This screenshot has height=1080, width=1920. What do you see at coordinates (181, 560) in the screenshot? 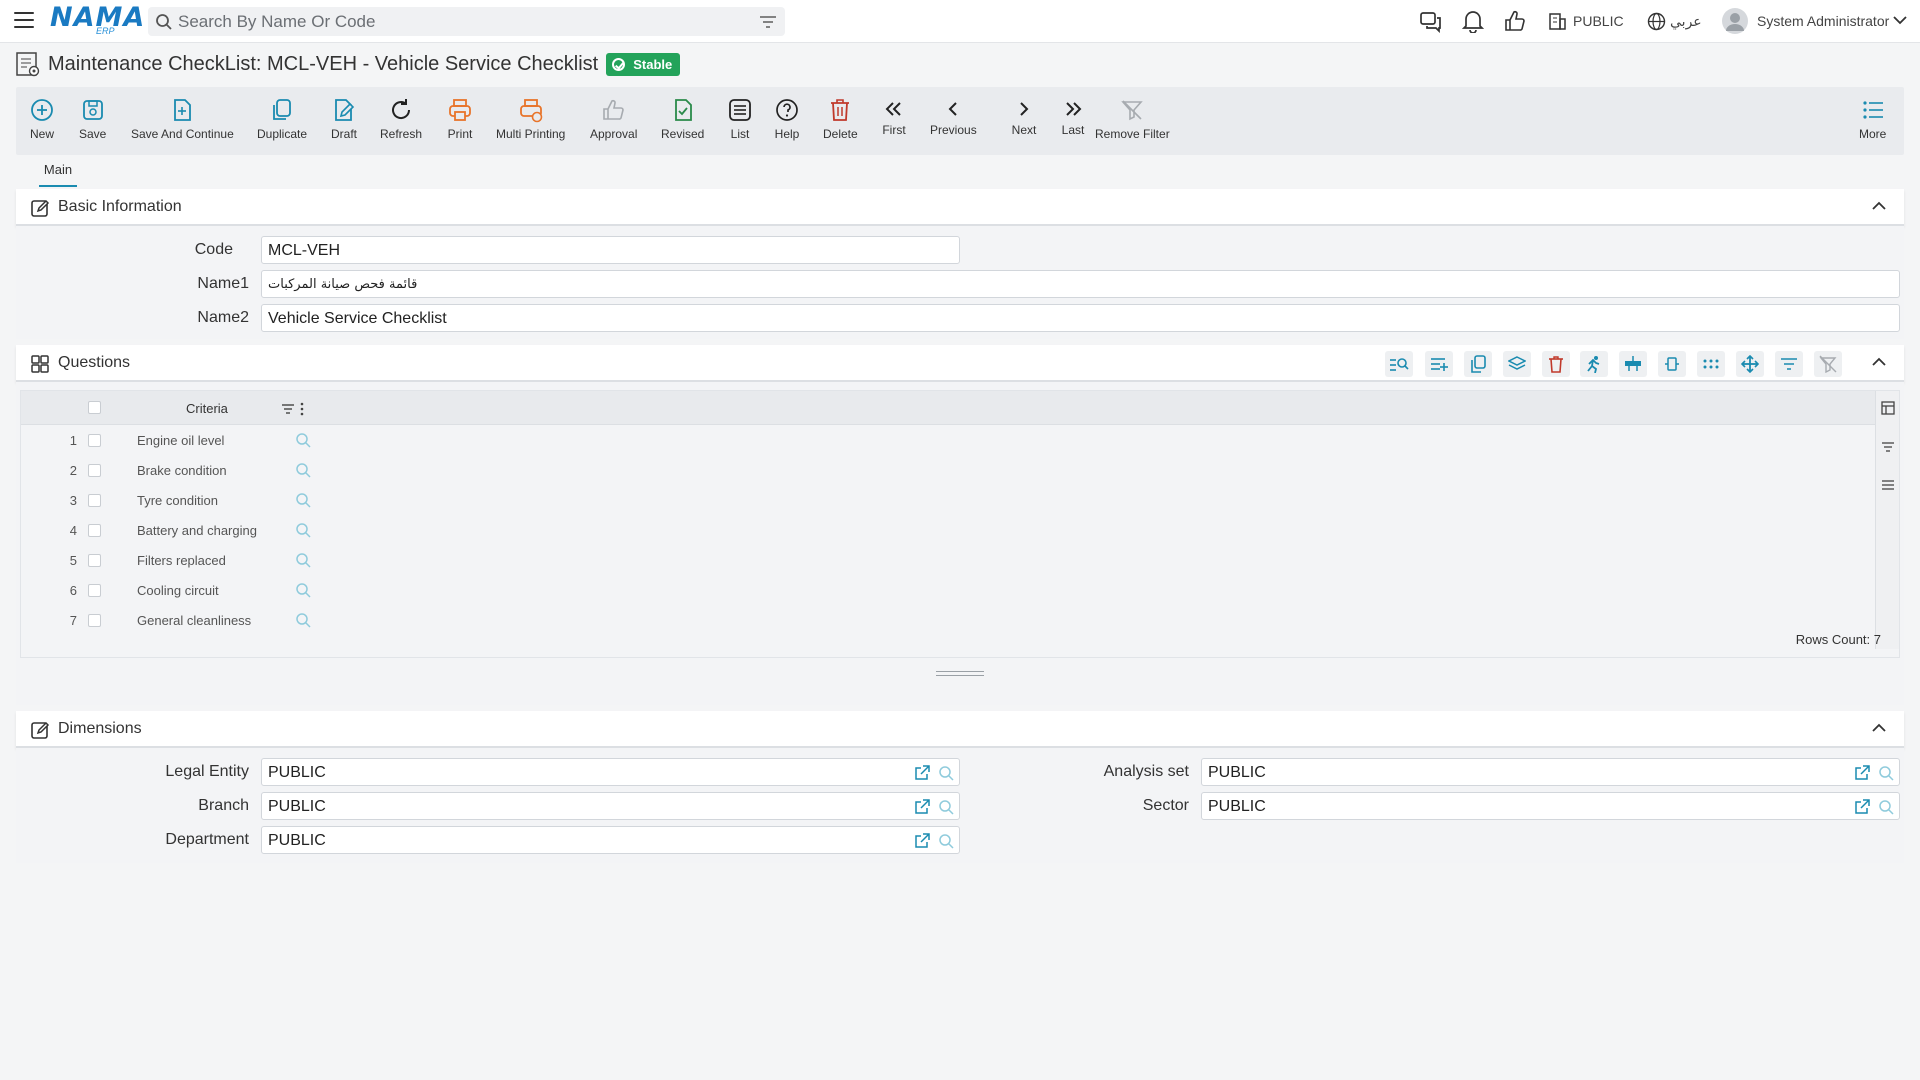
I see `criteria-cell: Filters replaced` at bounding box center [181, 560].